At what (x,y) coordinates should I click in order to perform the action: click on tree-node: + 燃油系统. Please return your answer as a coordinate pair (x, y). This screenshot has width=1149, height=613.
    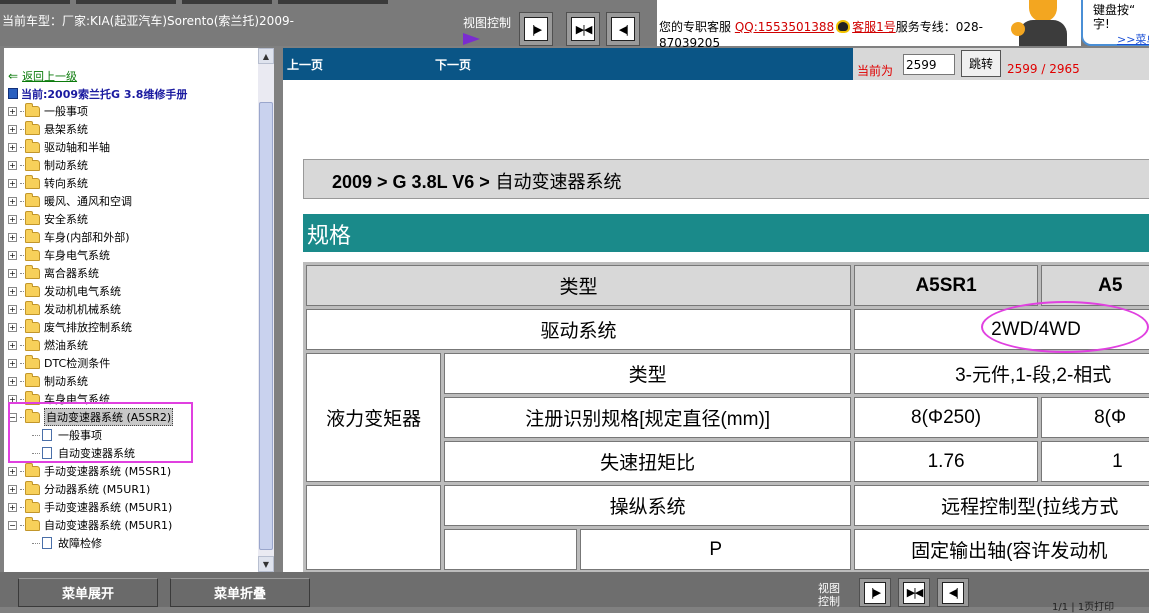
    Looking at the image, I should click on (48, 345).